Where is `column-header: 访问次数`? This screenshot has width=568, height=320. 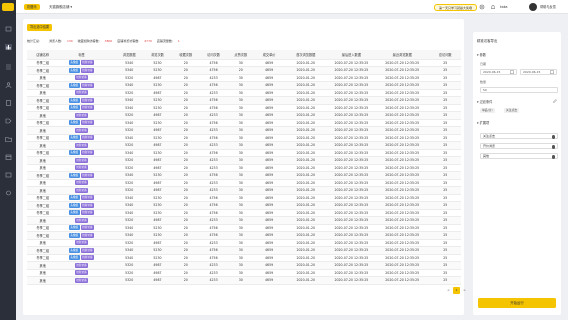
column-header: 访问次数 is located at coordinates (213, 55).